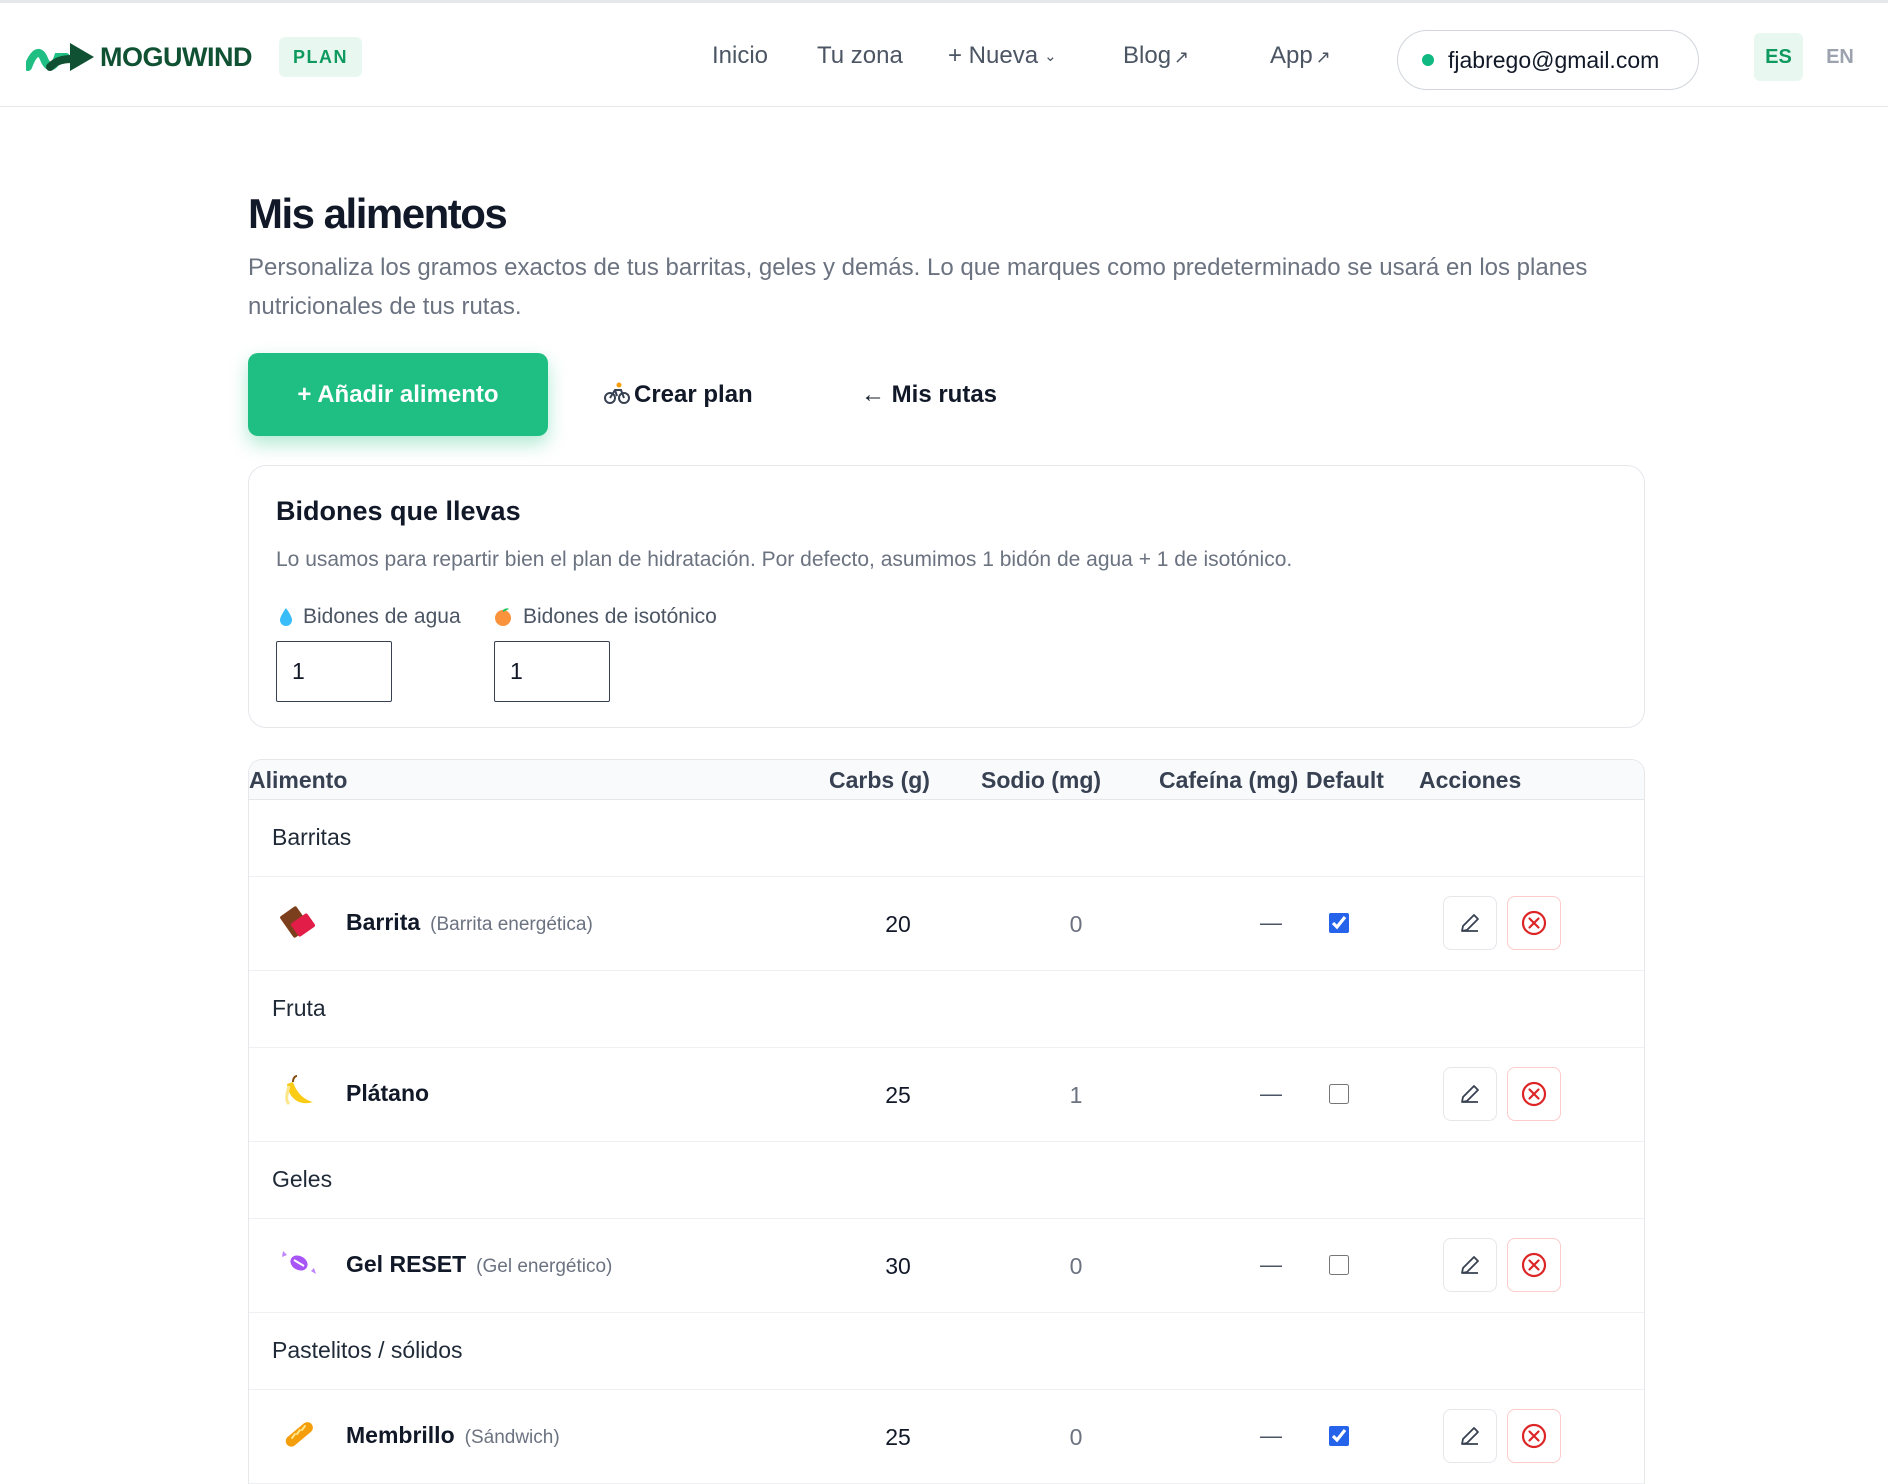 The image size is (1888, 1484). I want to click on nav-link-label: Blog, so click(1147, 55).